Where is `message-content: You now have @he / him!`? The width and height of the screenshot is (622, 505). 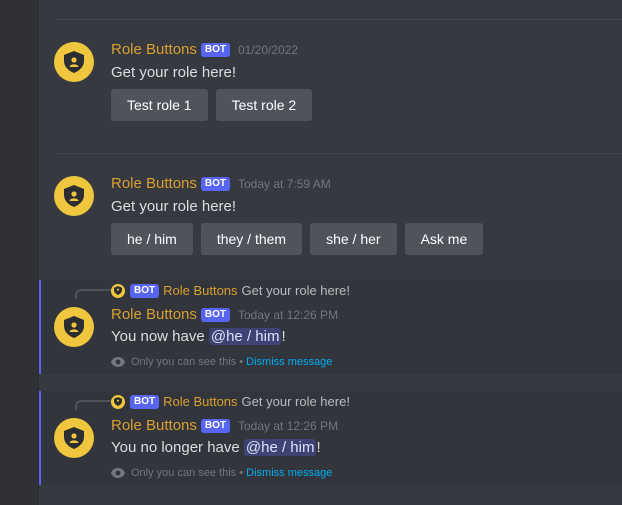 message-content: You now have @he / him! is located at coordinates (198, 336).